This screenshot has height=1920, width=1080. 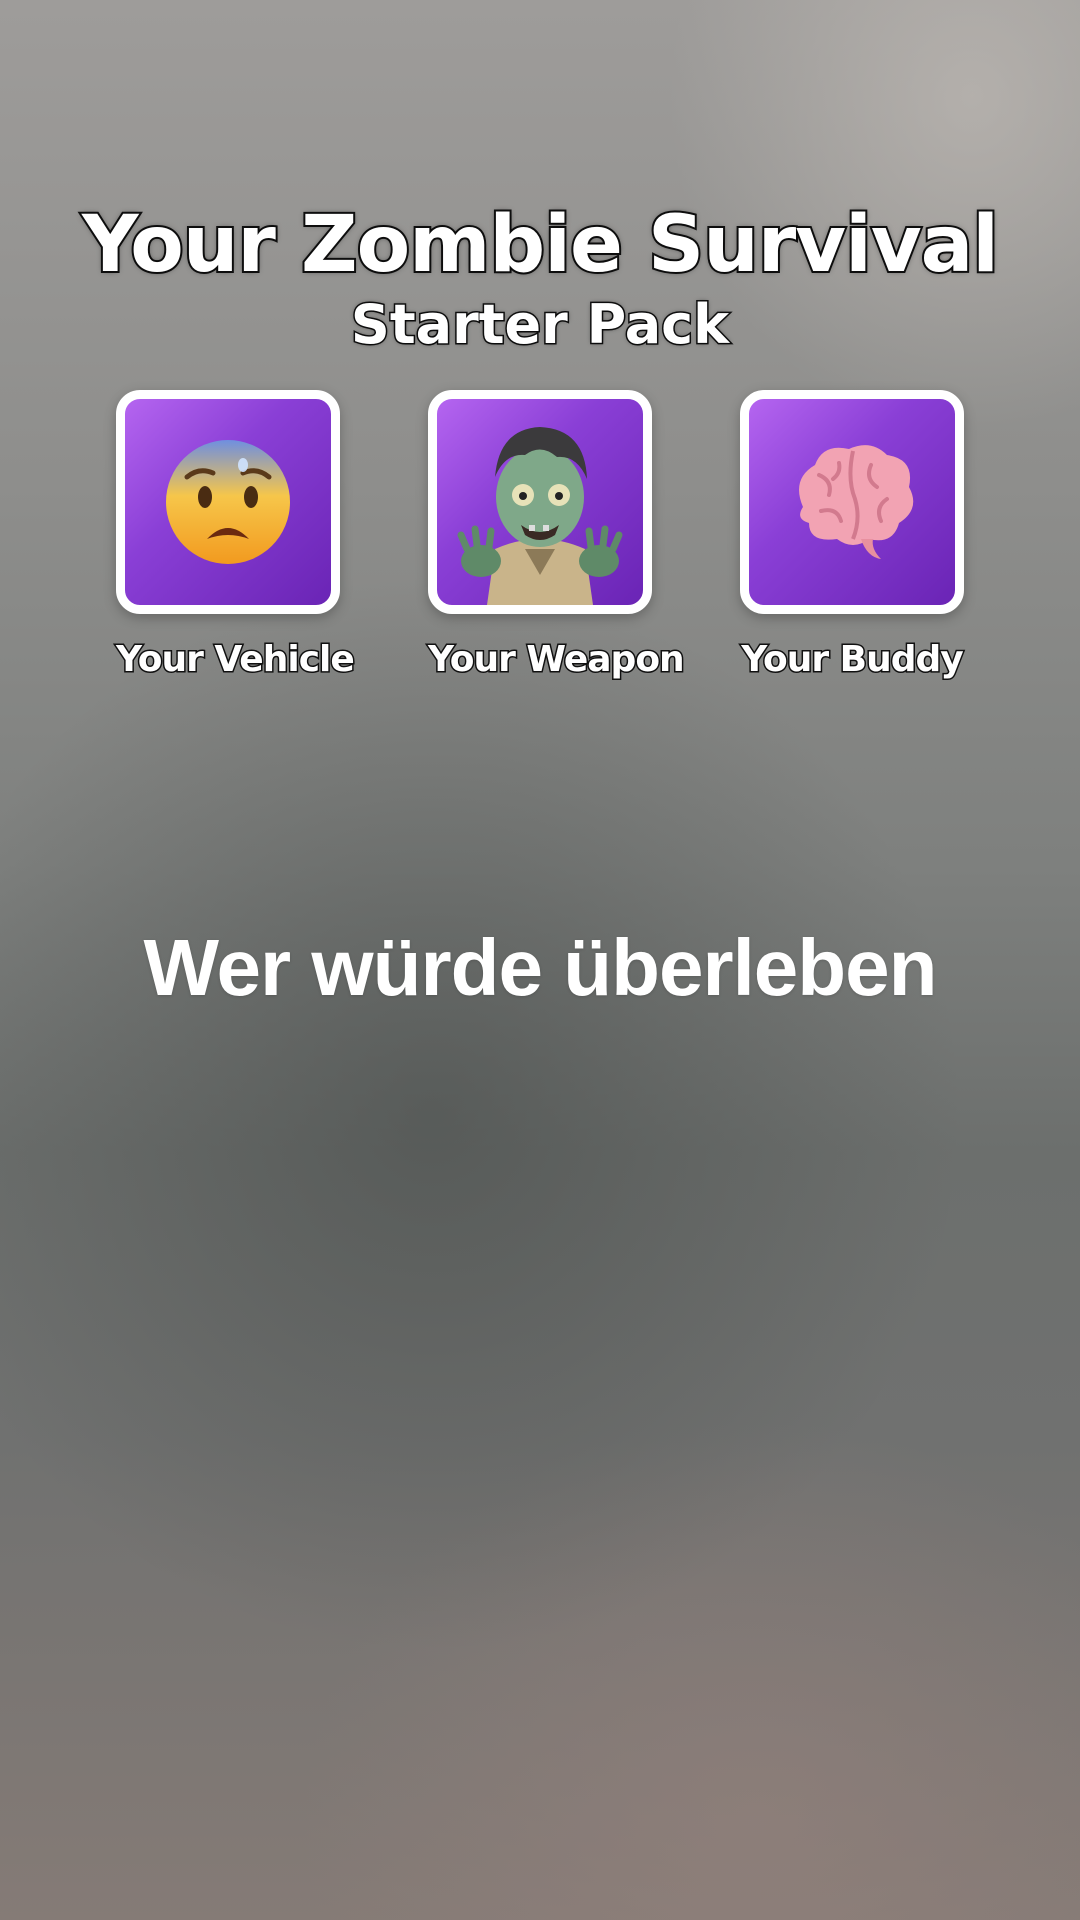 What do you see at coordinates (236, 660) in the screenshot?
I see `card-label: Your Vehicle` at bounding box center [236, 660].